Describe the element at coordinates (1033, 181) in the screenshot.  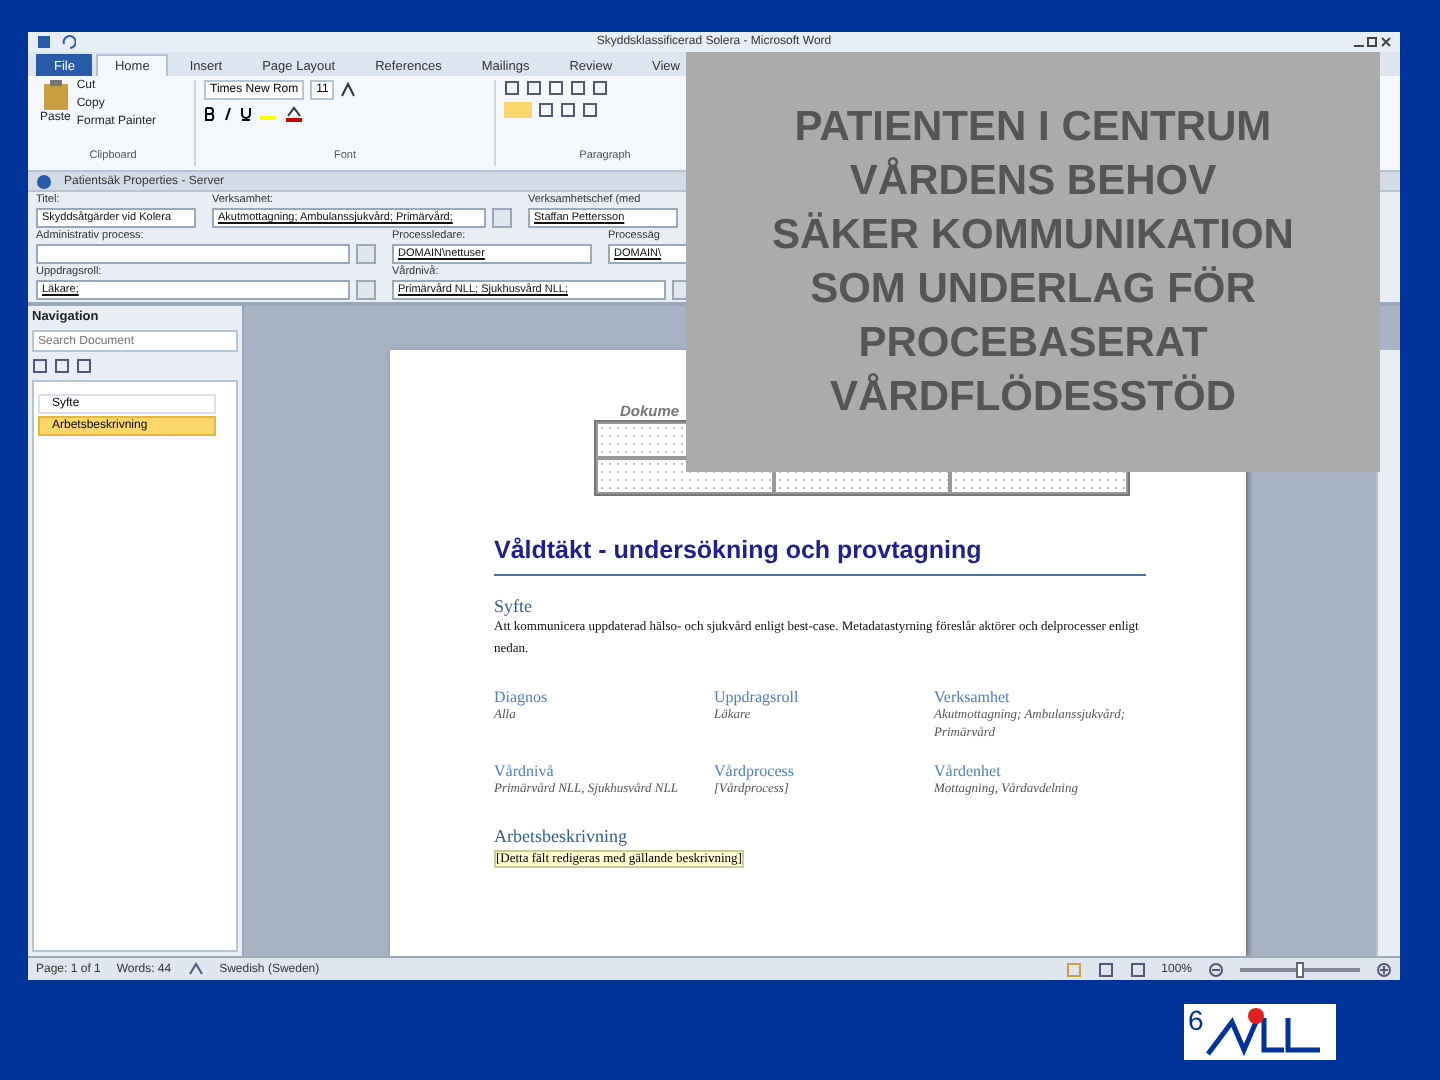
I see `overlay-heading: VÅRDENS BEHOV` at that location.